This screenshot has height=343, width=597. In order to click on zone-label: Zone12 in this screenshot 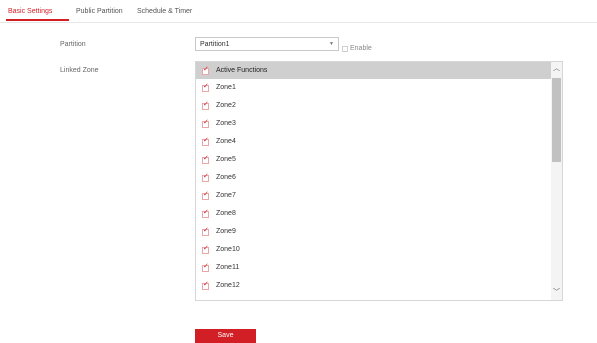, I will do `click(228, 285)`.